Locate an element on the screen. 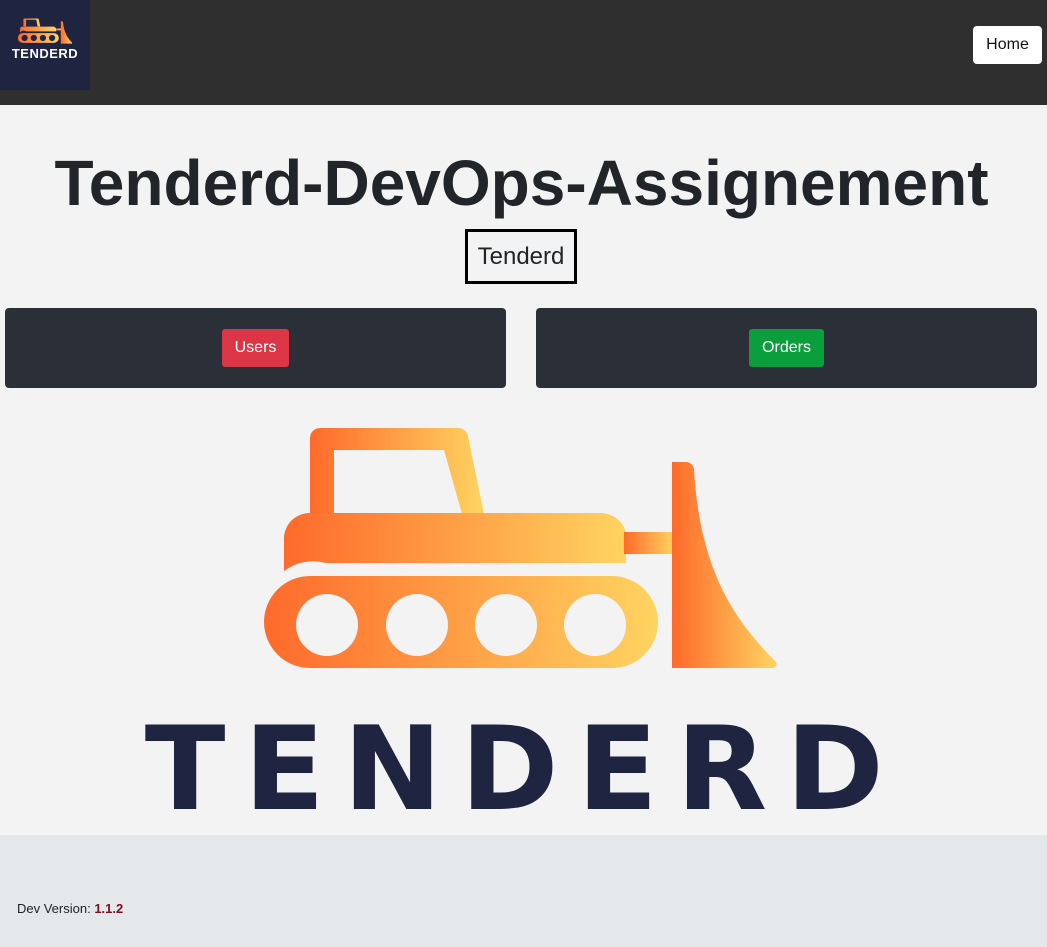 The image size is (1047, 947). navbar: TENDERD Home is located at coordinates (523, 52).